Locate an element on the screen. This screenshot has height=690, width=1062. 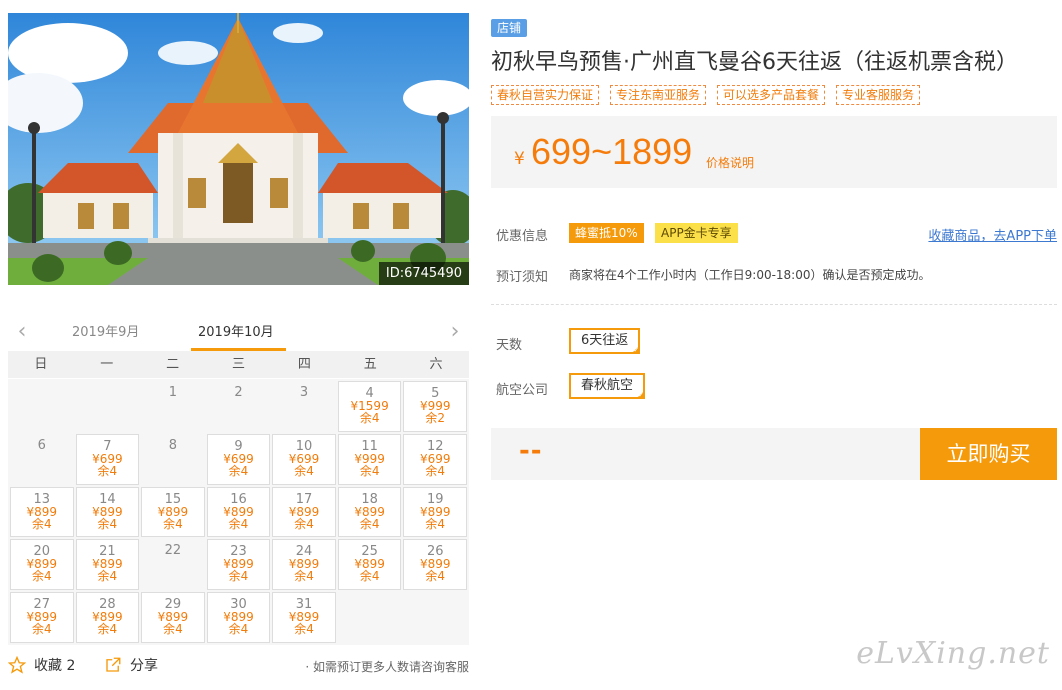
day-number: 14 is located at coordinates (107, 499).